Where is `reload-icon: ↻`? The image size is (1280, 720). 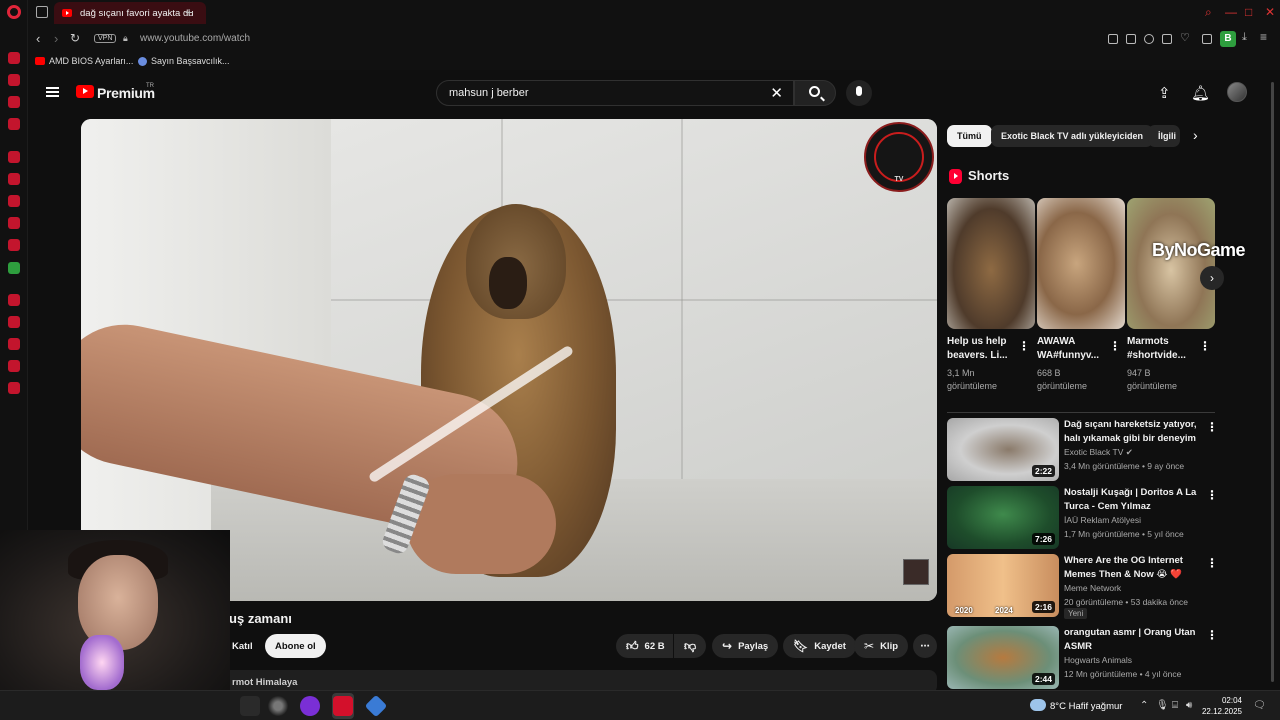 reload-icon: ↻ is located at coordinates (75, 38).